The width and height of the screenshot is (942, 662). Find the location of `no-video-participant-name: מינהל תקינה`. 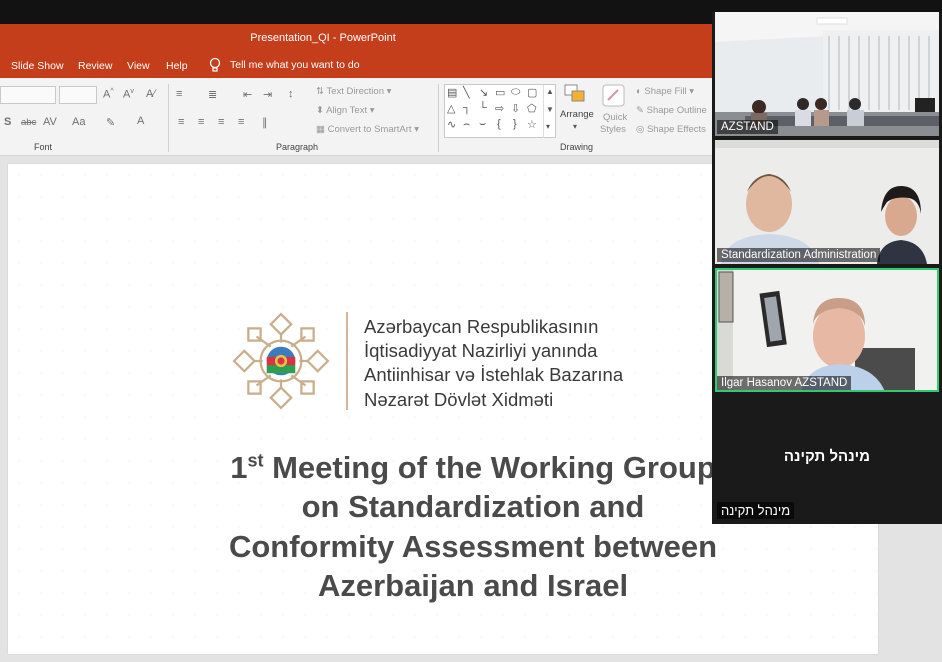

no-video-participant-name: מינהל תקינה is located at coordinates (827, 456).